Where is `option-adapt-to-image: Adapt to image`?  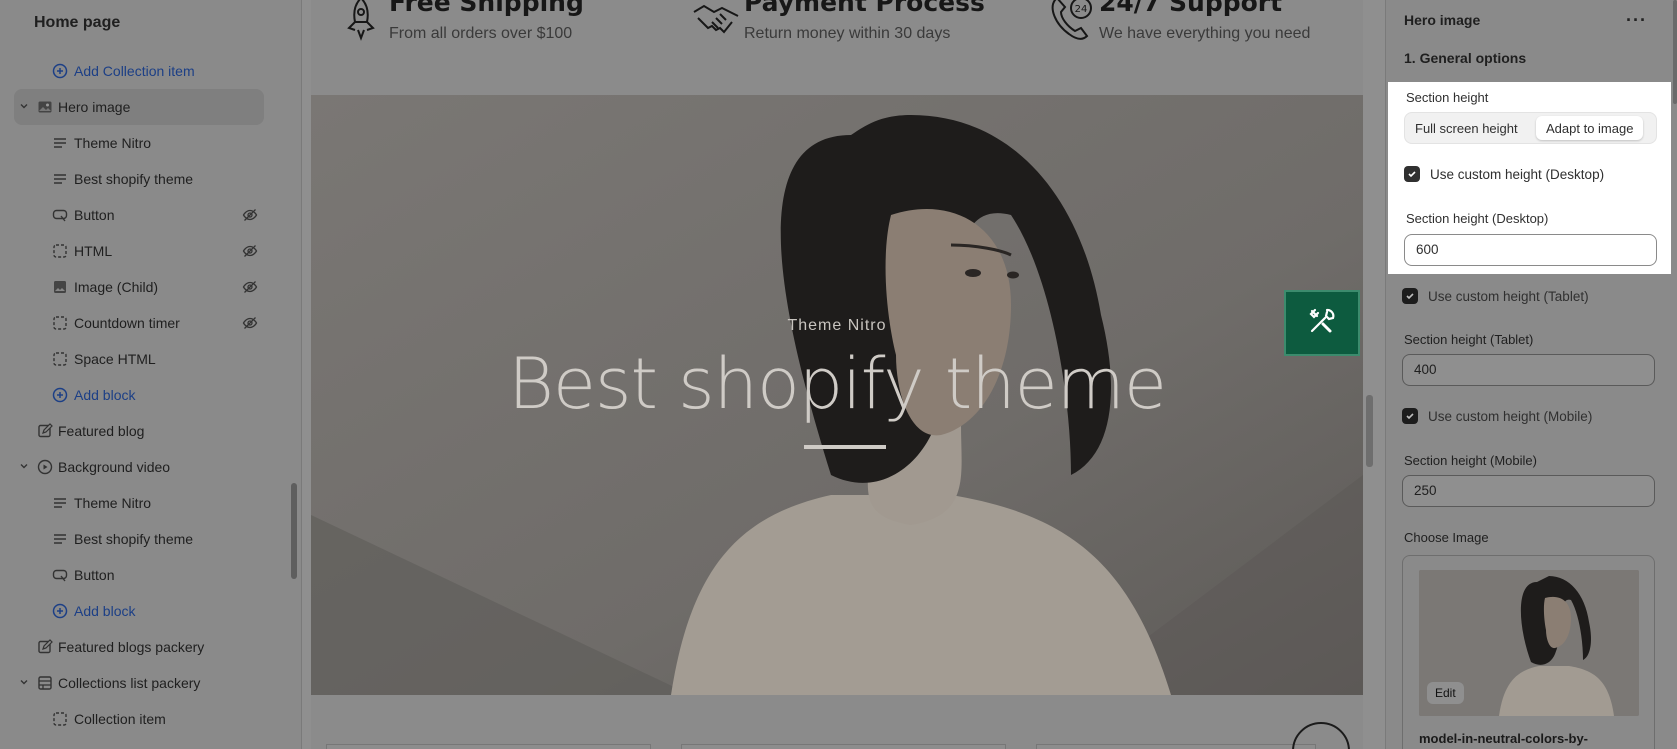
option-adapt-to-image: Adapt to image is located at coordinates (1590, 128).